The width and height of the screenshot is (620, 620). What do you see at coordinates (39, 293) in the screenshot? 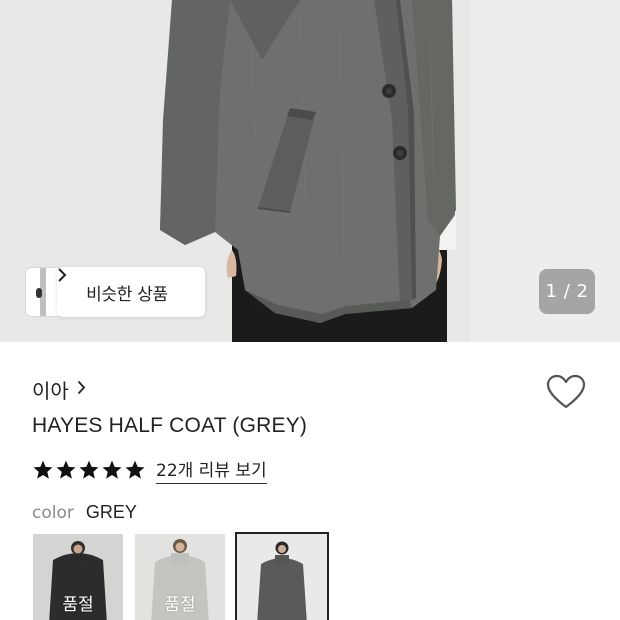
I see `thumbnail-figure` at bounding box center [39, 293].